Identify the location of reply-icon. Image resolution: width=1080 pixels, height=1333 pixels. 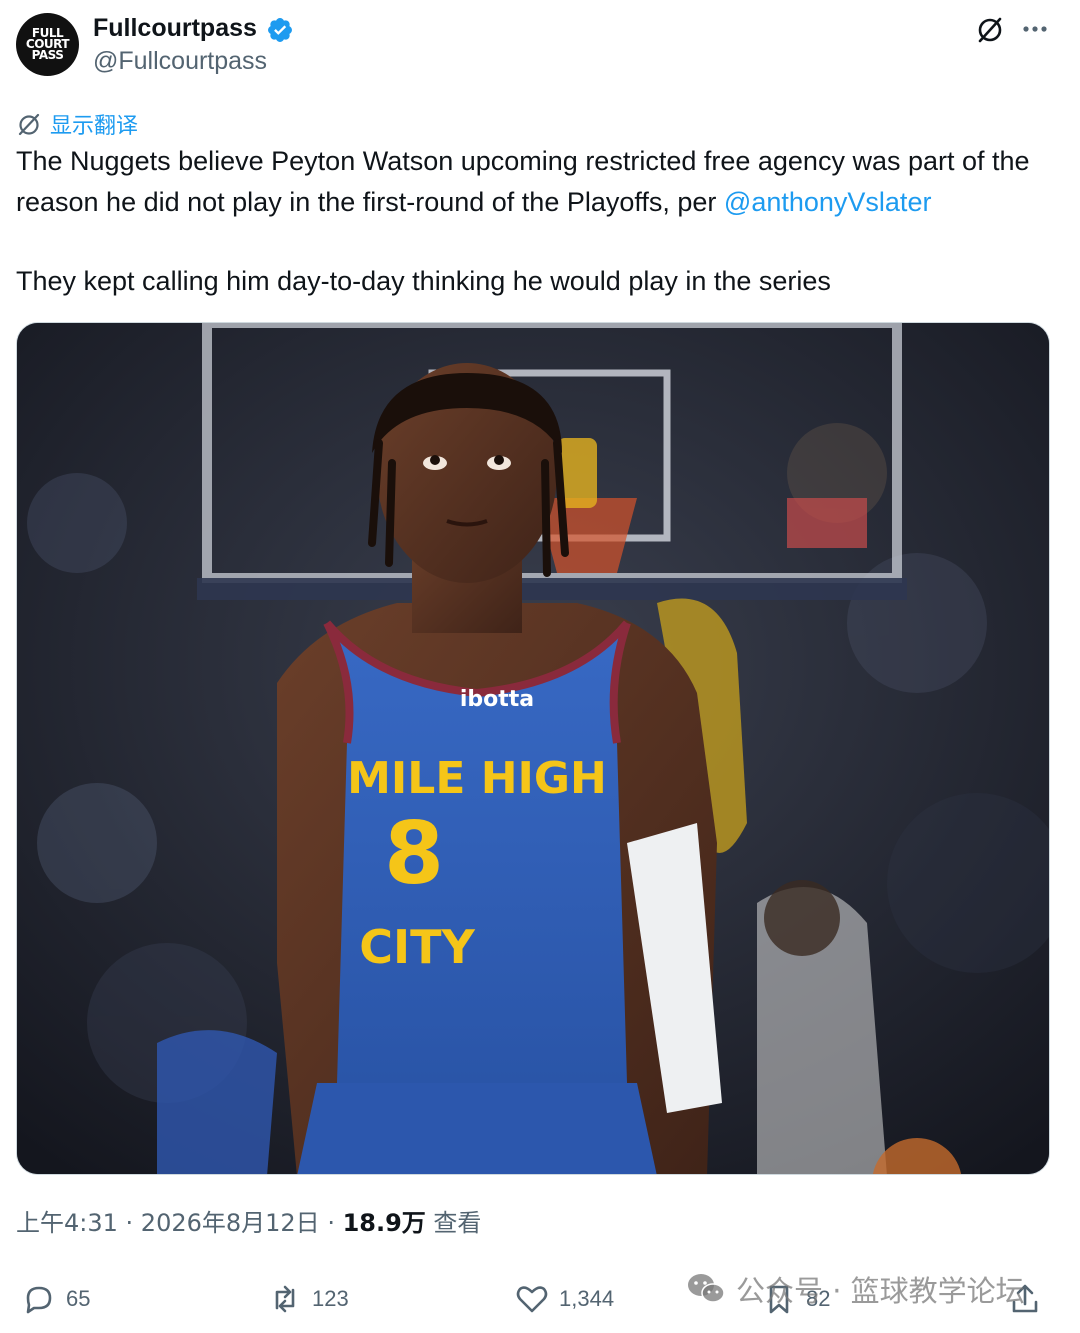
(39, 1300).